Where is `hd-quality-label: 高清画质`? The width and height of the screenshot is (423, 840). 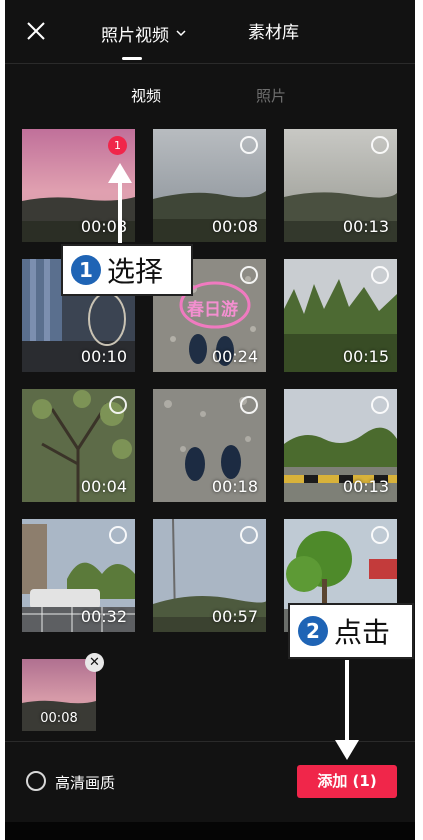
hd-quality-label: 高清画质 is located at coordinates (85, 783).